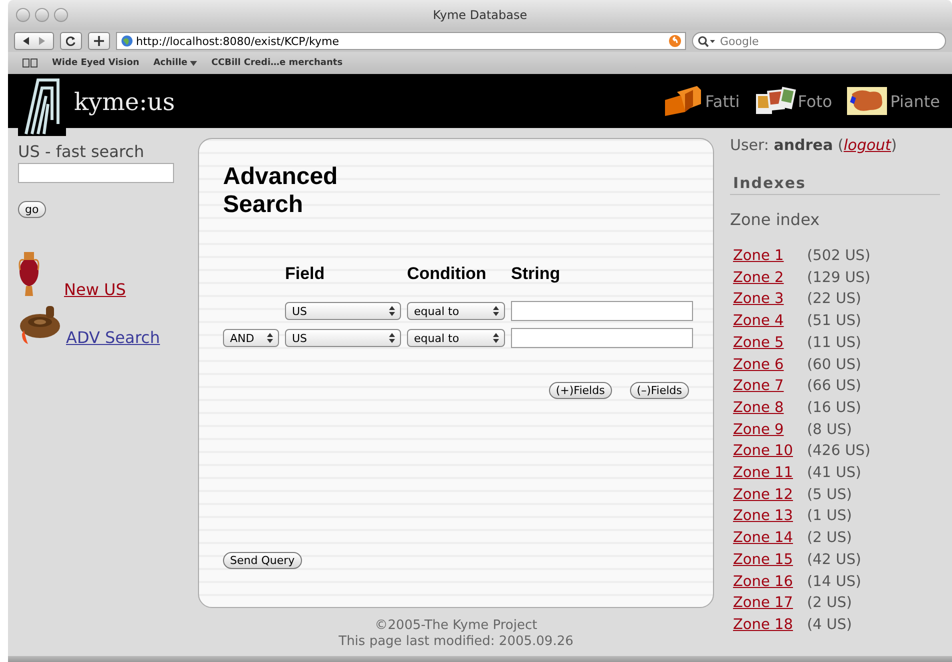 Image resolution: width=952 pixels, height=662 pixels. Describe the element at coordinates (770, 279) in the screenshot. I see `zone-link: Zone 2` at that location.